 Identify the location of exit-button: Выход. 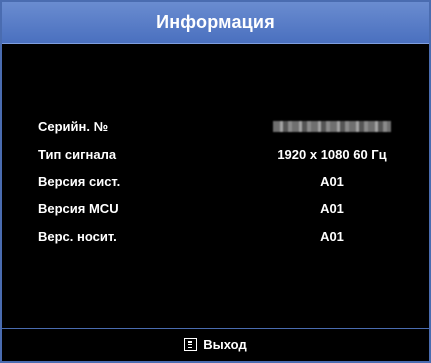
(215, 345).